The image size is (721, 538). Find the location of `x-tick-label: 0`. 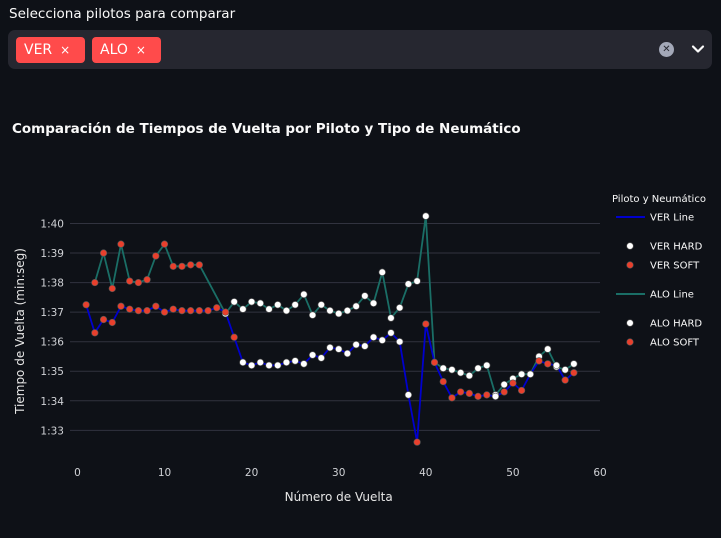

x-tick-label: 0 is located at coordinates (77, 473).